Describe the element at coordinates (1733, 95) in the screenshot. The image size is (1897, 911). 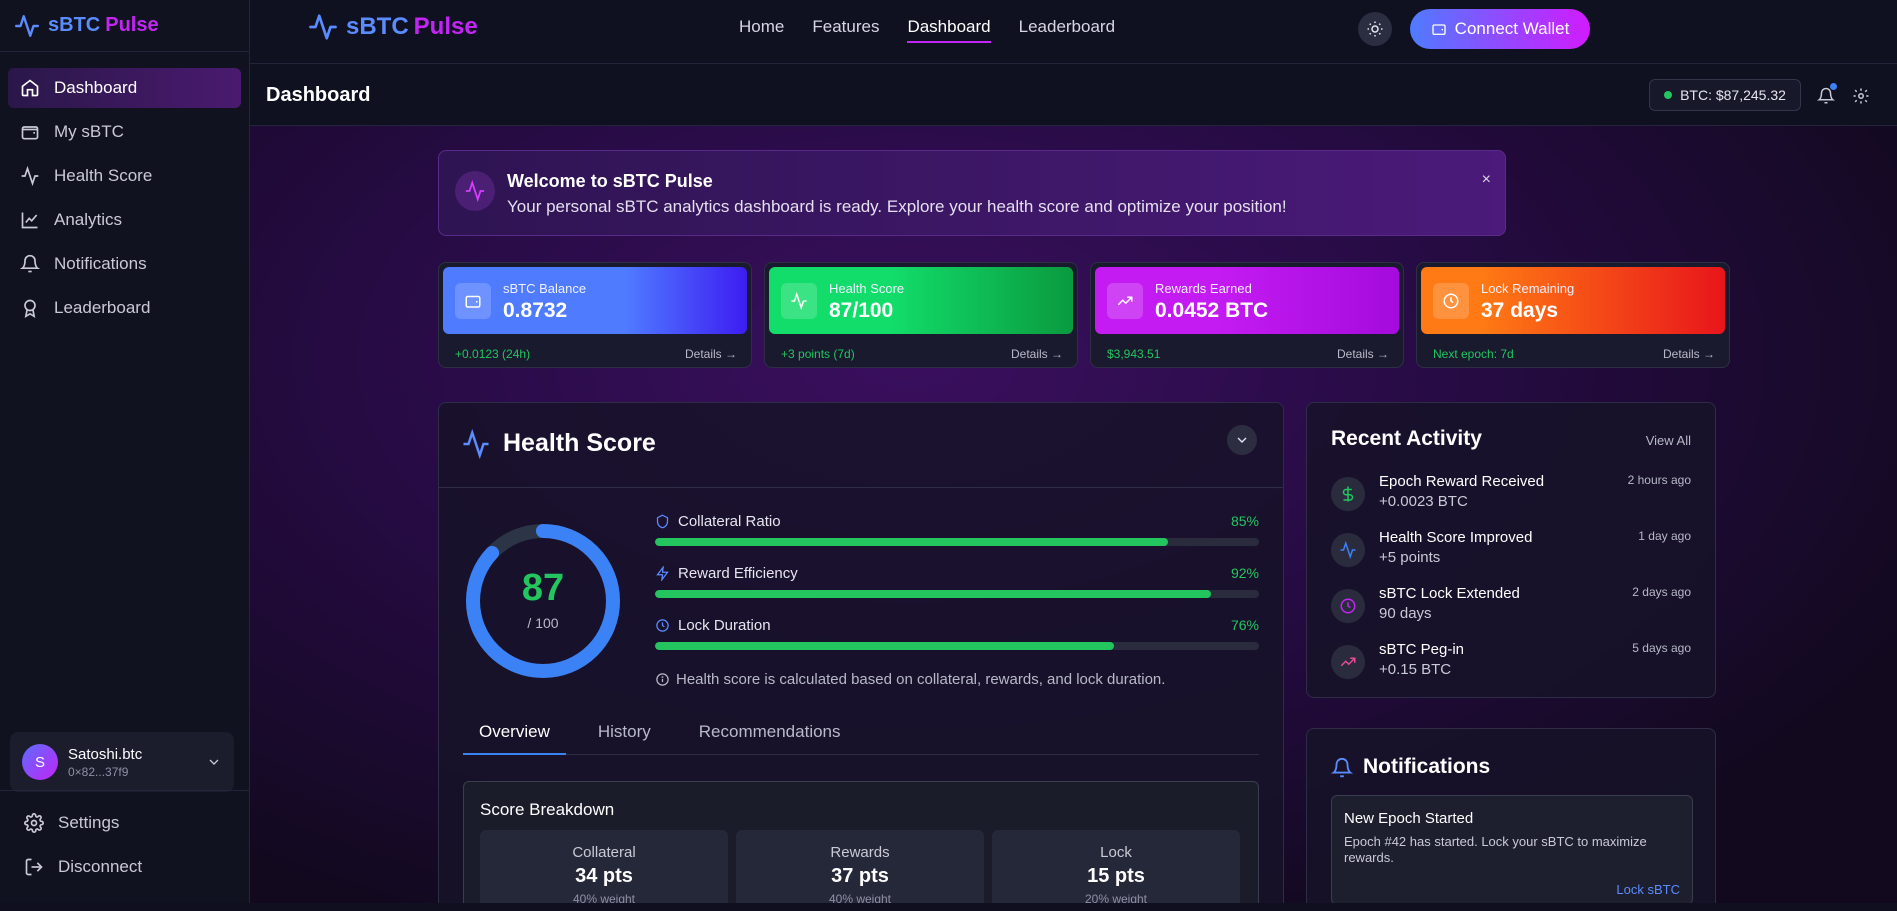
I see `btc-price: BTC: $87,245.32` at that location.